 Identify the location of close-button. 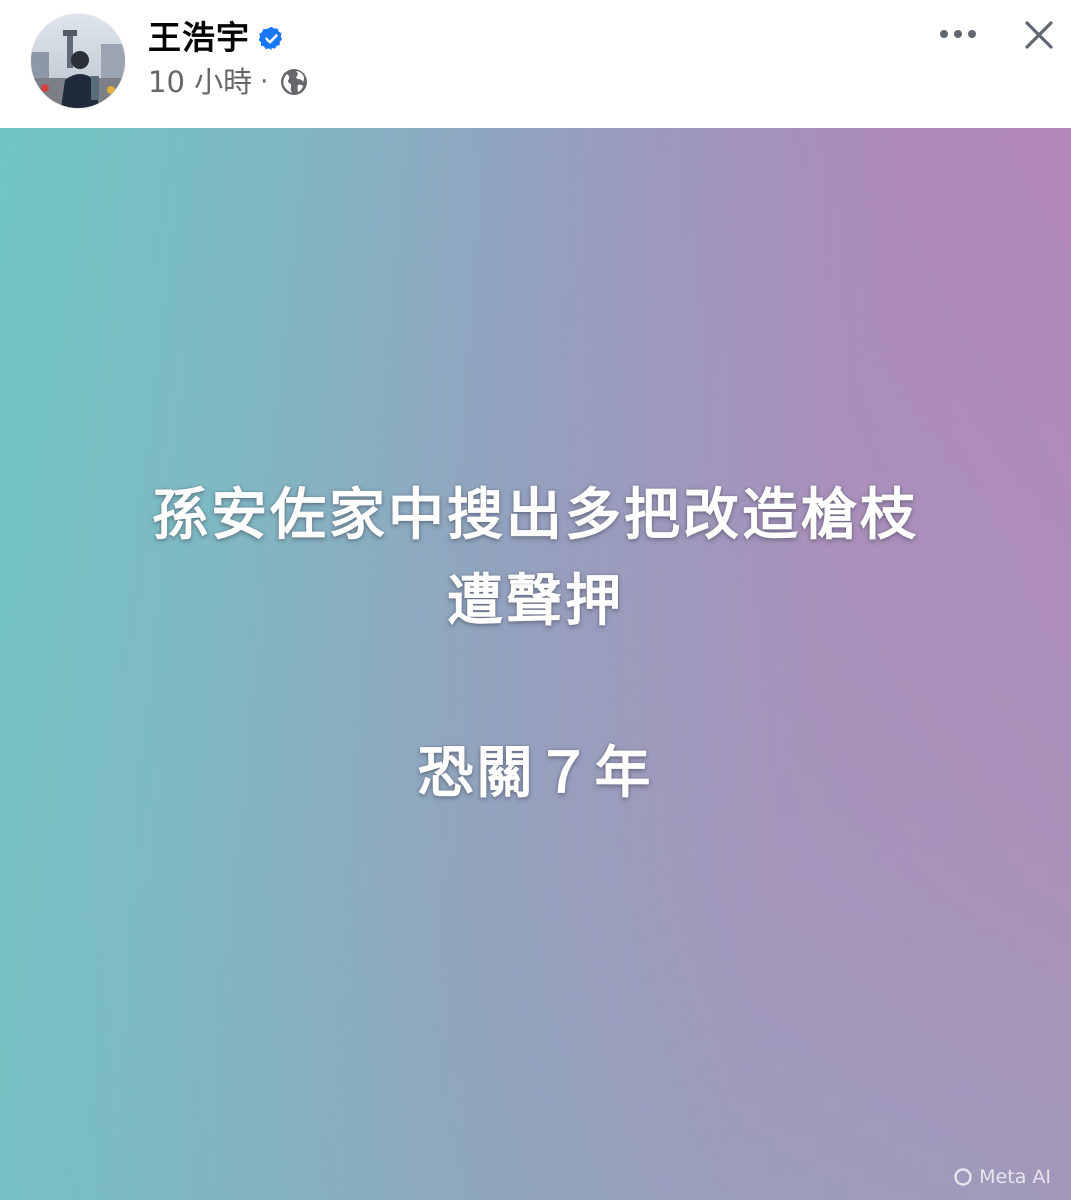
(1039, 35).